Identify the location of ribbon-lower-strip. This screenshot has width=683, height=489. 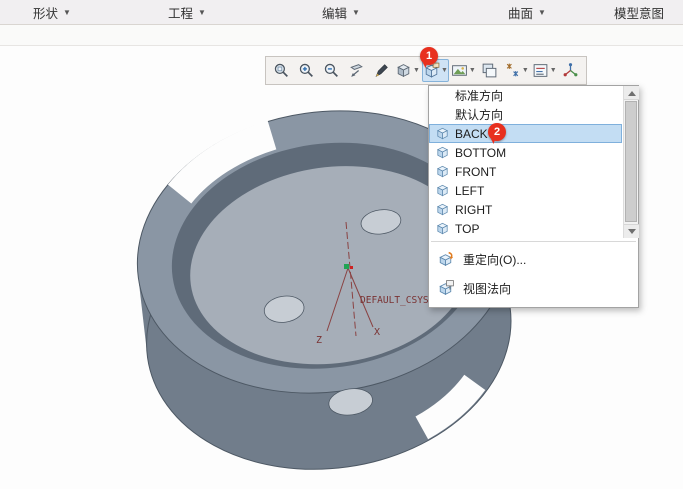
(341, 35).